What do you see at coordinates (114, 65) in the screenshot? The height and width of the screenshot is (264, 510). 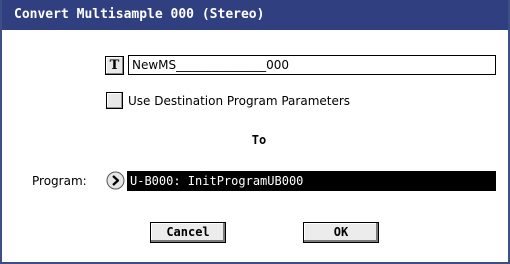 I see `text-edit-button: T` at bounding box center [114, 65].